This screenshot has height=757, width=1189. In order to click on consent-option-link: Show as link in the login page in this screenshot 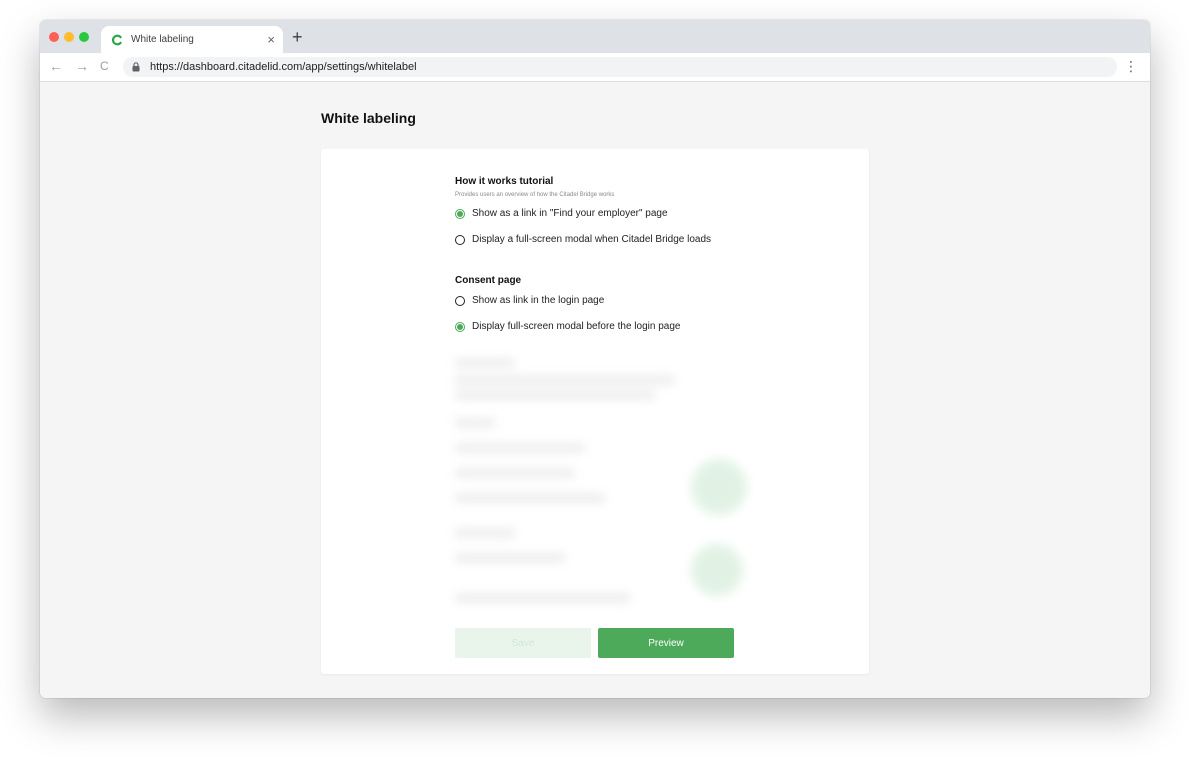, I will do `click(529, 300)`.